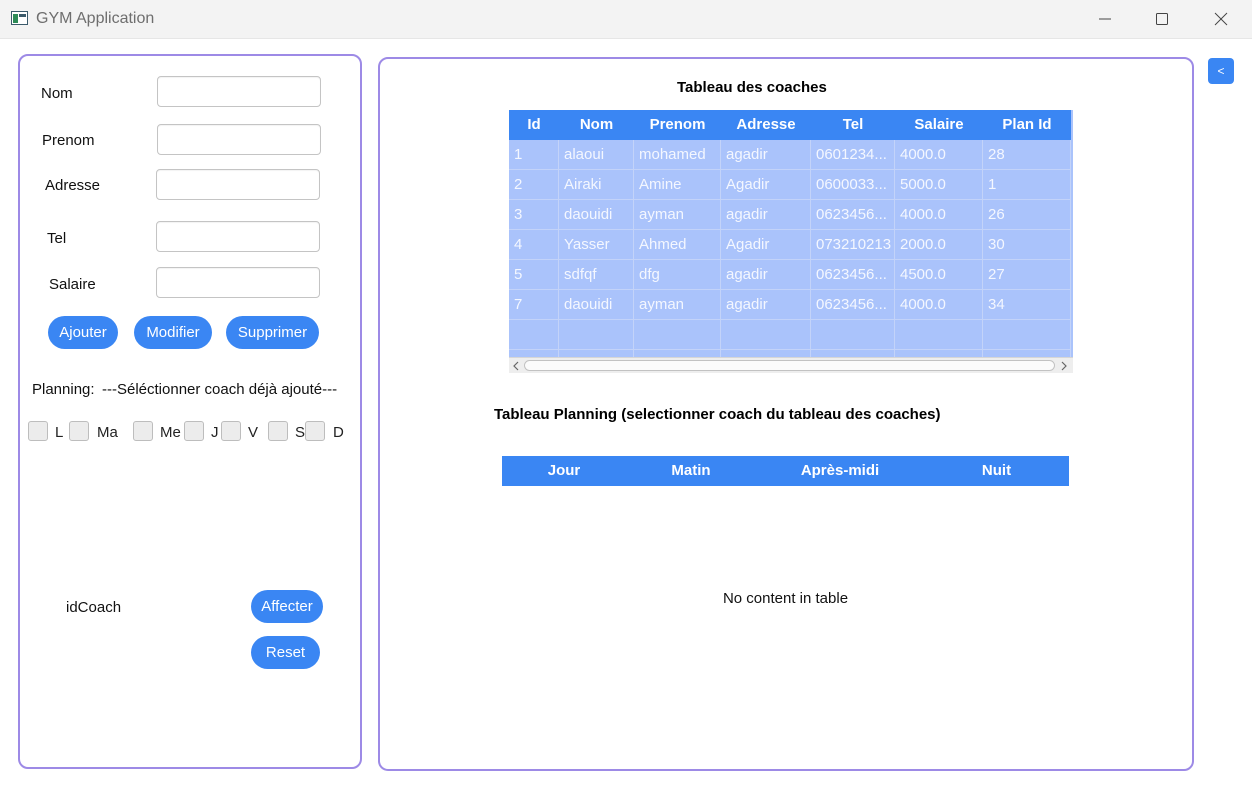  Describe the element at coordinates (79, 431) in the screenshot. I see `day-checkbox-ma` at that location.